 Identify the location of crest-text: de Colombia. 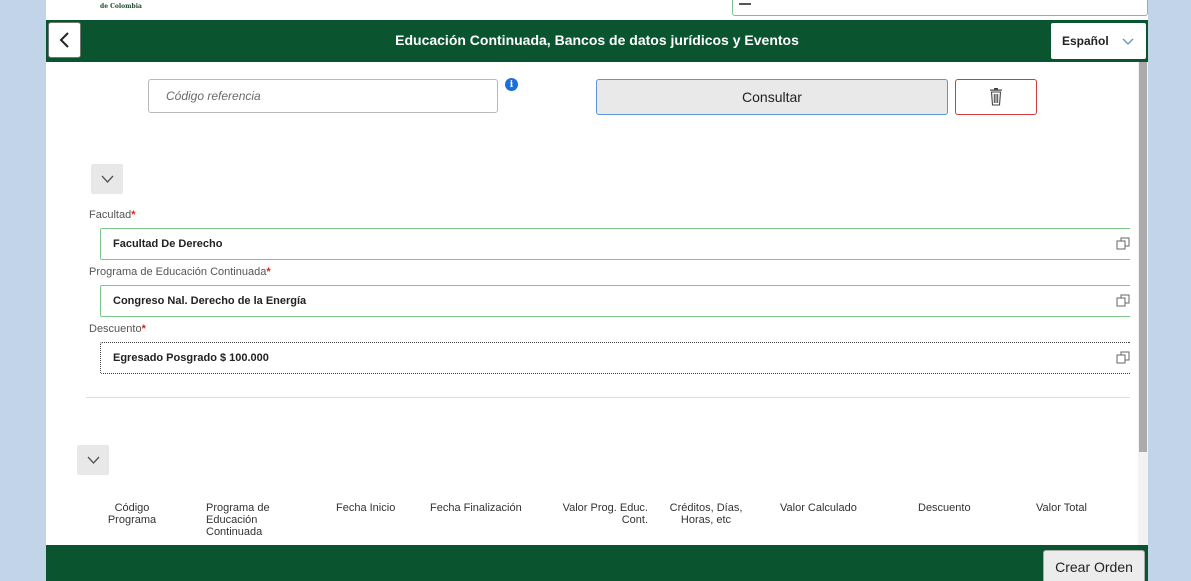
(121, 6).